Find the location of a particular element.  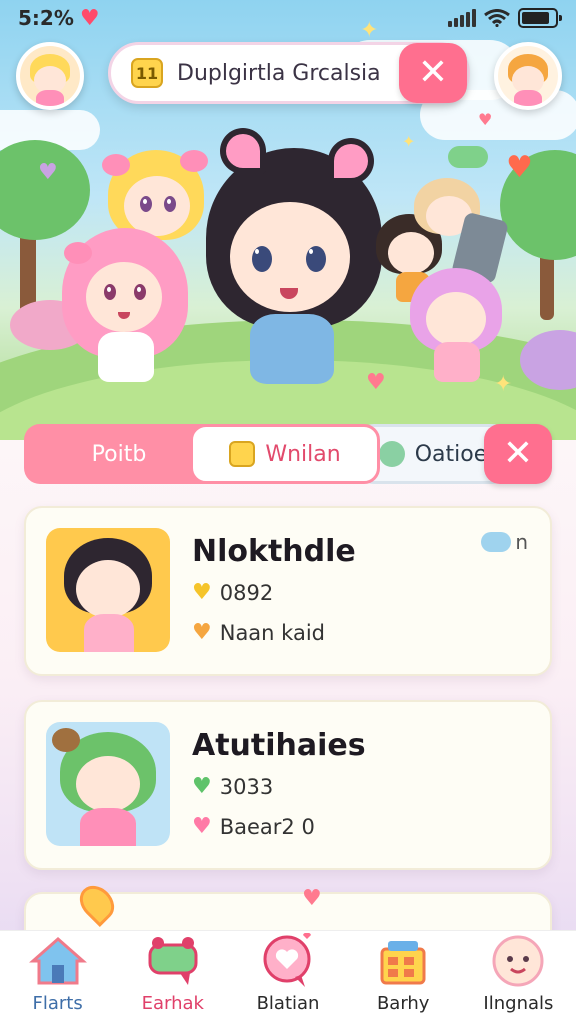

nav-item-favorites: Blatian is located at coordinates (287, 977).